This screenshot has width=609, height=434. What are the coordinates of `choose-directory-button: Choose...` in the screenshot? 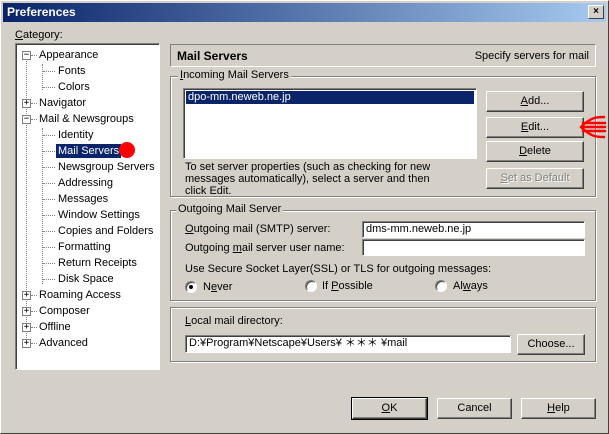 It's located at (551, 344).